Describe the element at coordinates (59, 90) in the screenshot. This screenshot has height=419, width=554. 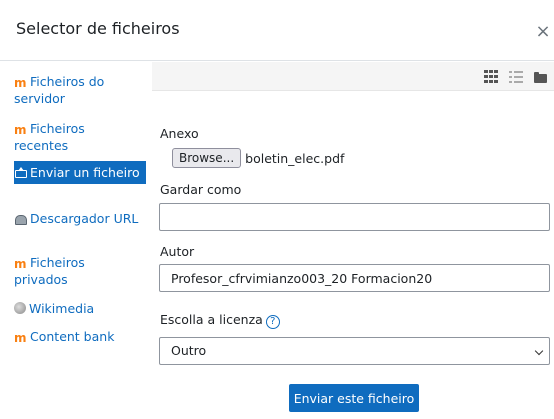
I see `sidebar-item-label: Ficheiros do servidor` at that location.